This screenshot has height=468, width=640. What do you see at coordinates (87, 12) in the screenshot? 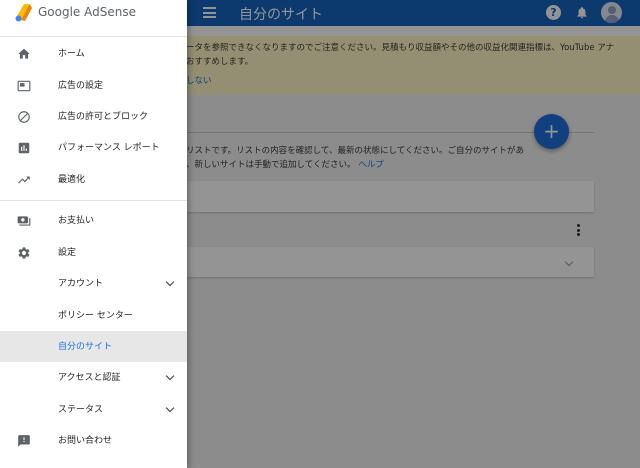
I see `brand-name: Google AdSense` at bounding box center [87, 12].